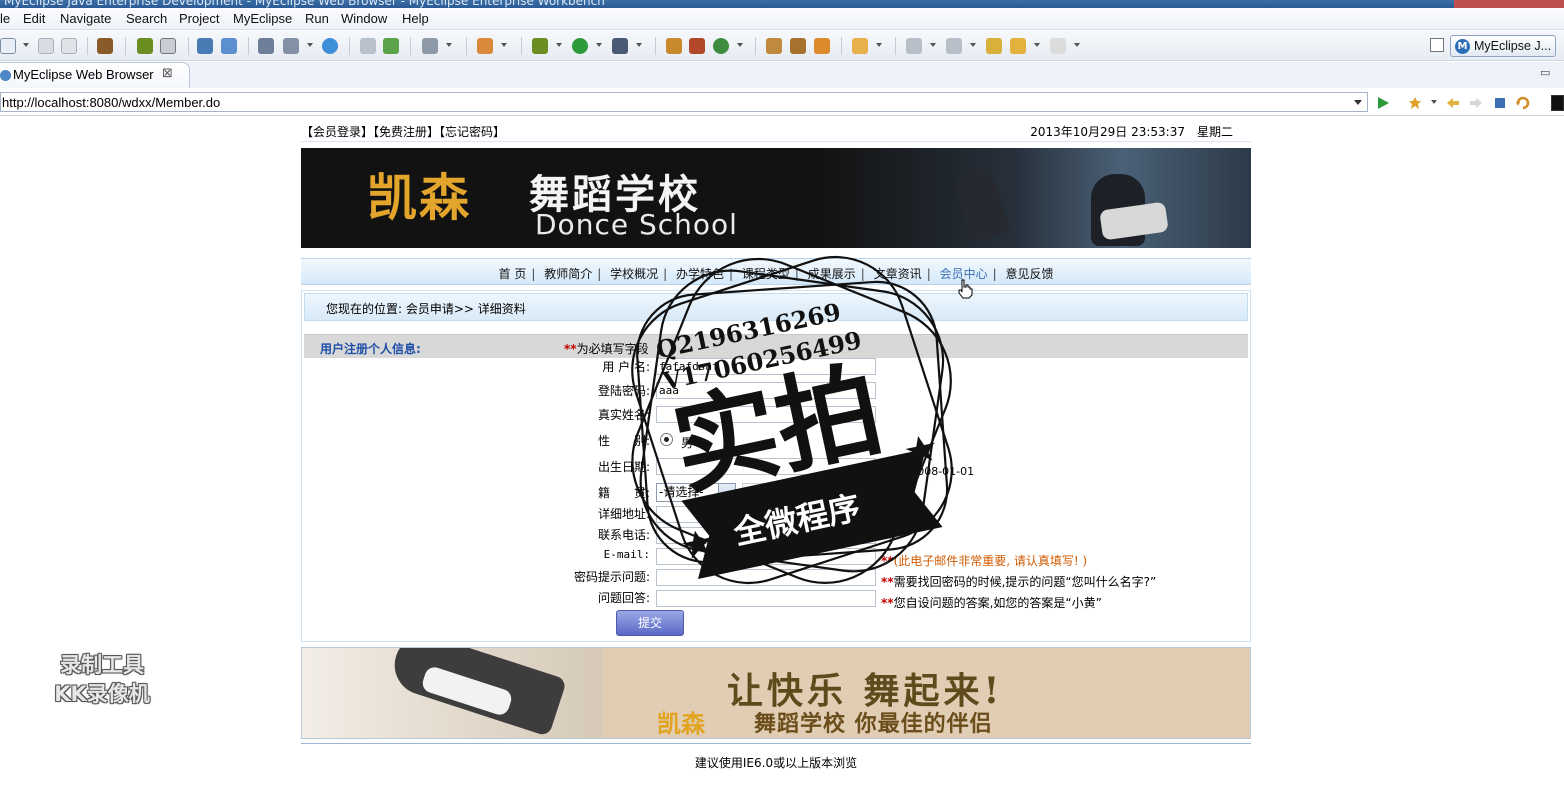 This screenshot has height=790, width=1564. Describe the element at coordinates (419, 197) in the screenshot. I see `banner-brand: 凯森` at that location.